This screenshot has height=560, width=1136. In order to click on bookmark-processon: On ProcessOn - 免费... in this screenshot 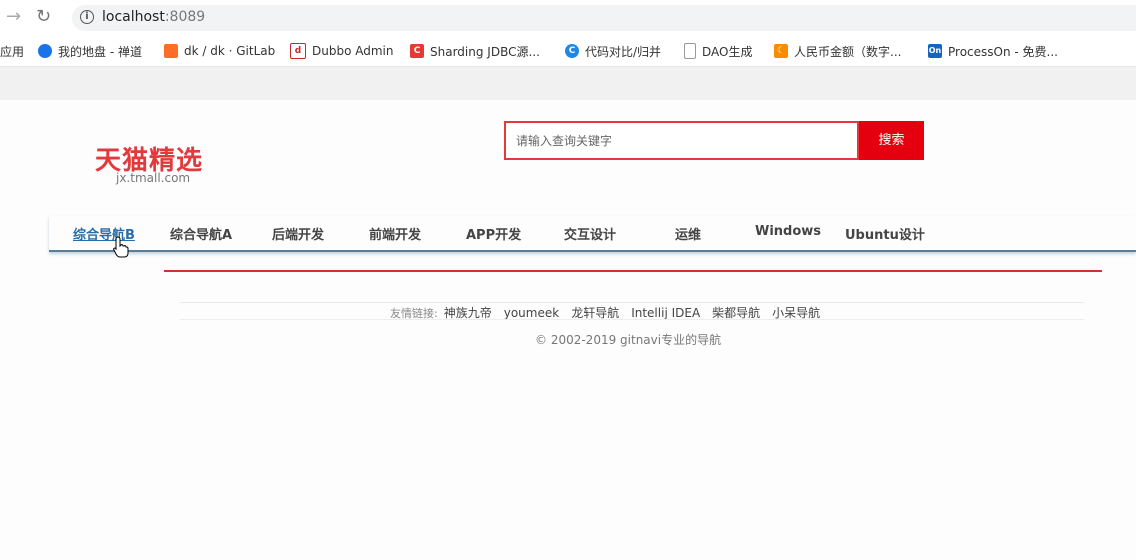, I will do `click(993, 51)`.